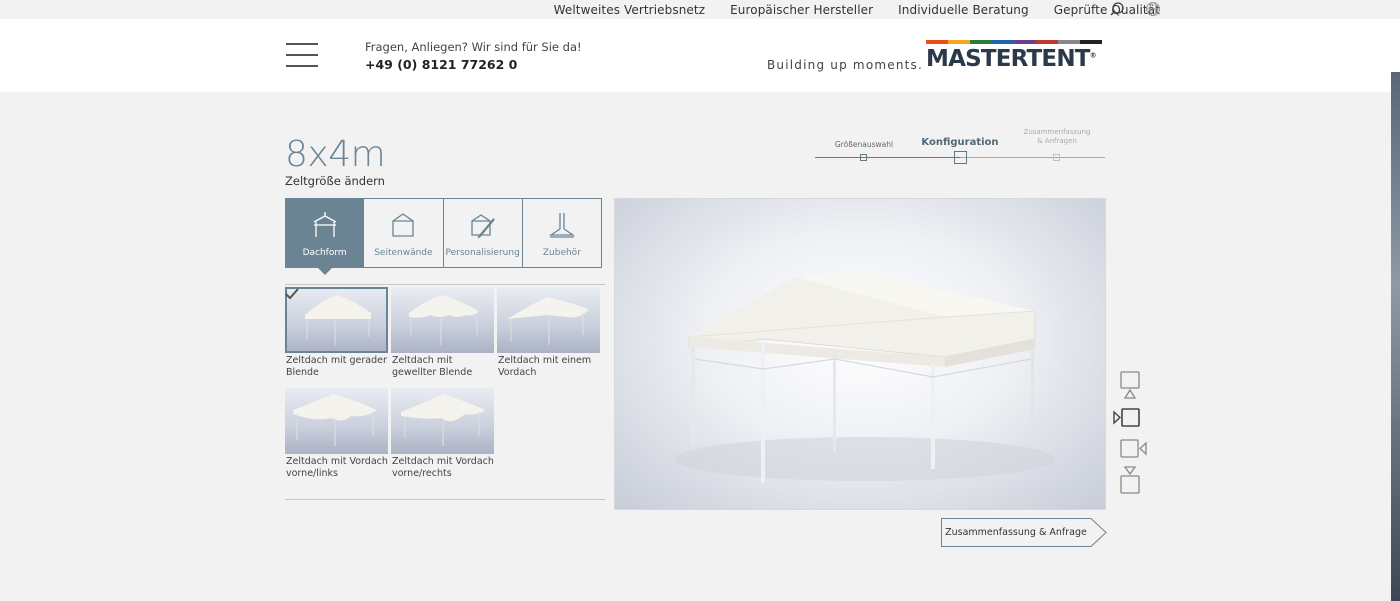 This screenshot has height=601, width=1400. Describe the element at coordinates (1130, 481) in the screenshot. I see `view-back-icon` at that location.